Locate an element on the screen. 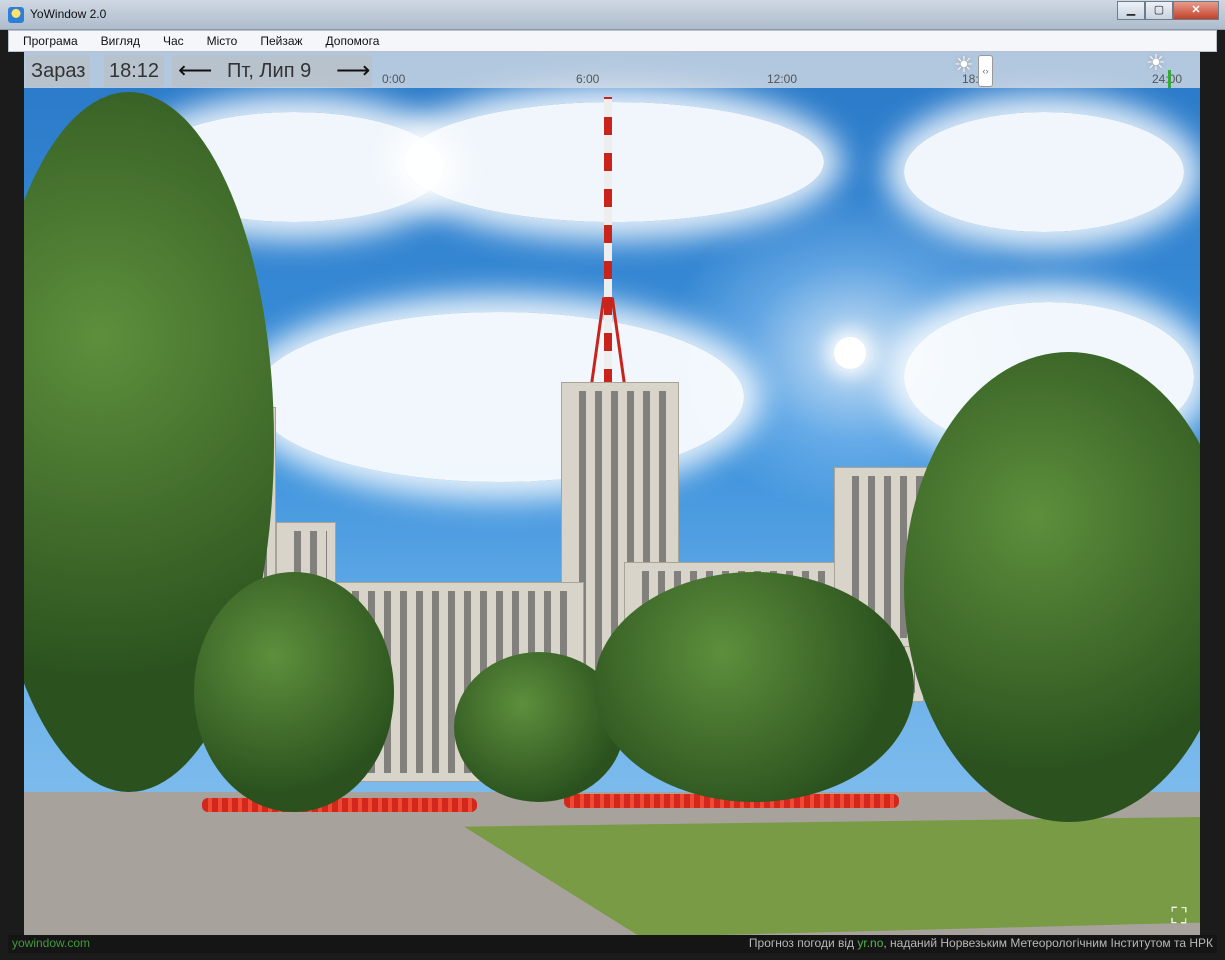 The width and height of the screenshot is (1225, 960). current-date: Пт, Лип 9 is located at coordinates (269, 71).